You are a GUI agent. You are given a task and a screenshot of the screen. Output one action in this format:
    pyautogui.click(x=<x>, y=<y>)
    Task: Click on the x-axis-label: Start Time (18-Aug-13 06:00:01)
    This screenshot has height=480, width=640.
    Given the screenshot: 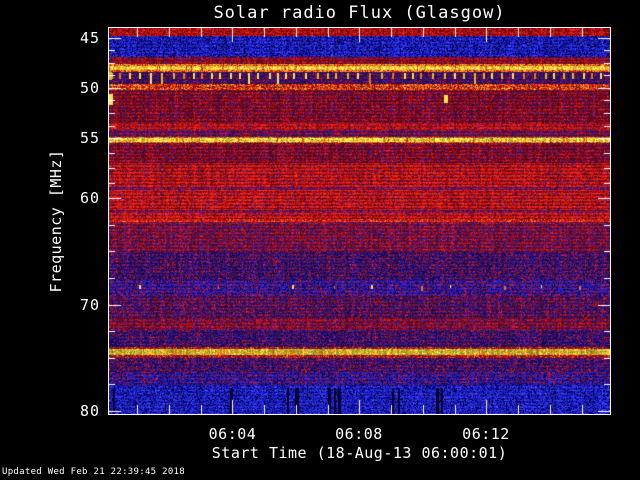 What is the action you would take?
    pyautogui.click(x=359, y=453)
    